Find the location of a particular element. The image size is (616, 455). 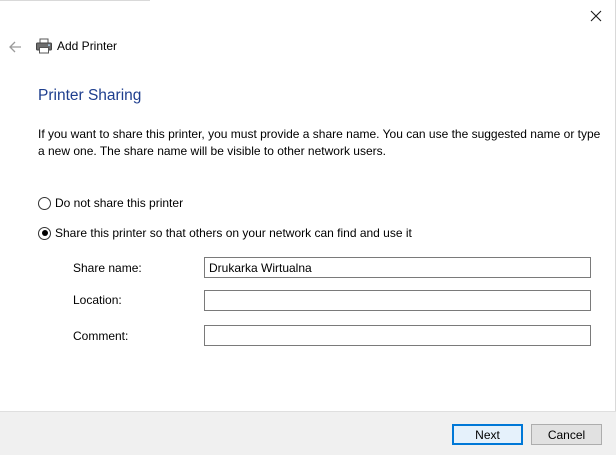

share-name-label: Share name: is located at coordinates (107, 268).